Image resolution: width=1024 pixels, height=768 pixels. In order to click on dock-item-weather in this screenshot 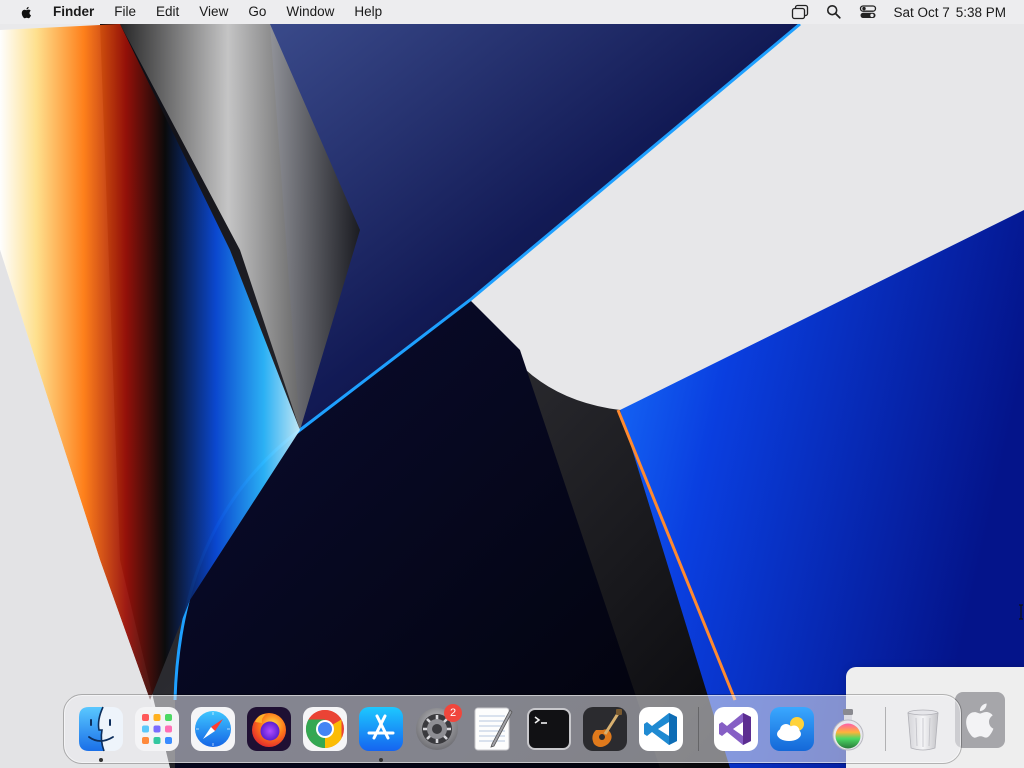, I will do `click(792, 729)`.